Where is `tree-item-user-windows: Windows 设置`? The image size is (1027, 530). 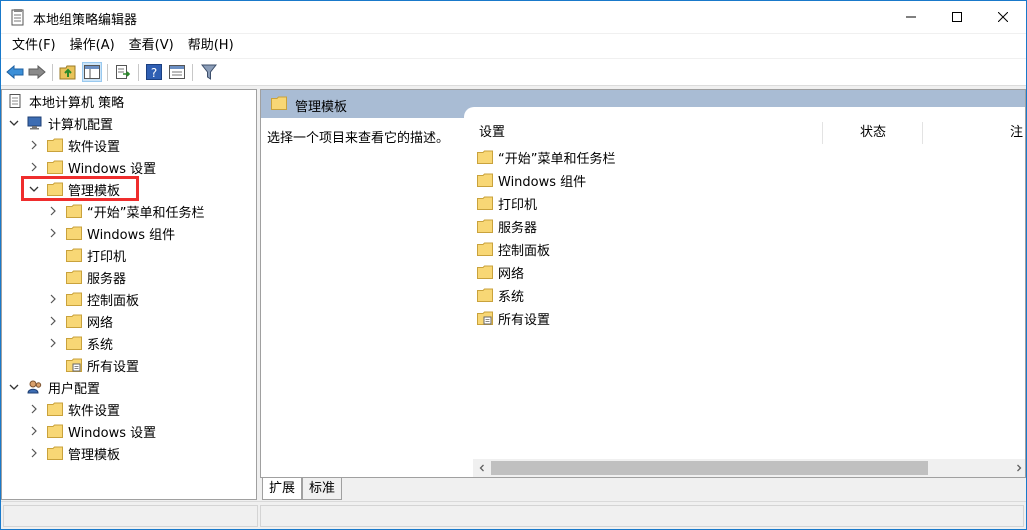
tree-item-user-windows: Windows 设置 is located at coordinates (92, 431).